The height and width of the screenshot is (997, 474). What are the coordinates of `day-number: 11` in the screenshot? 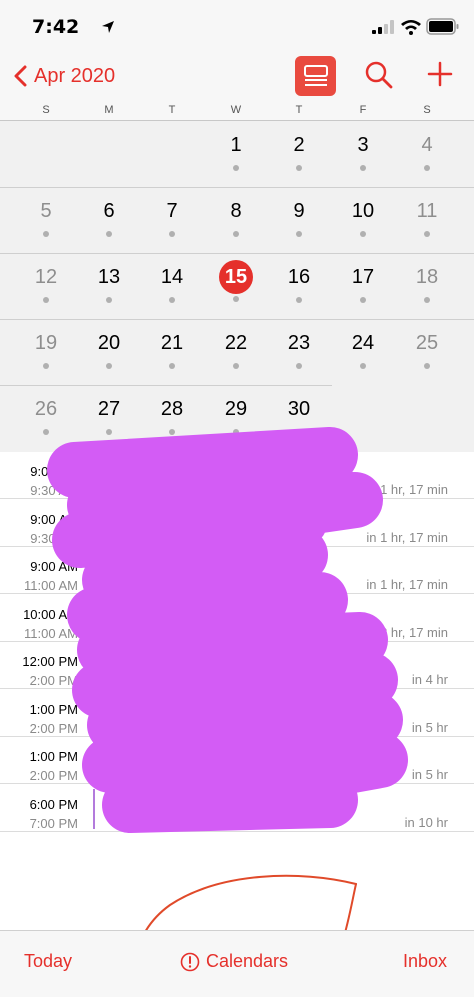 It's located at (427, 211).